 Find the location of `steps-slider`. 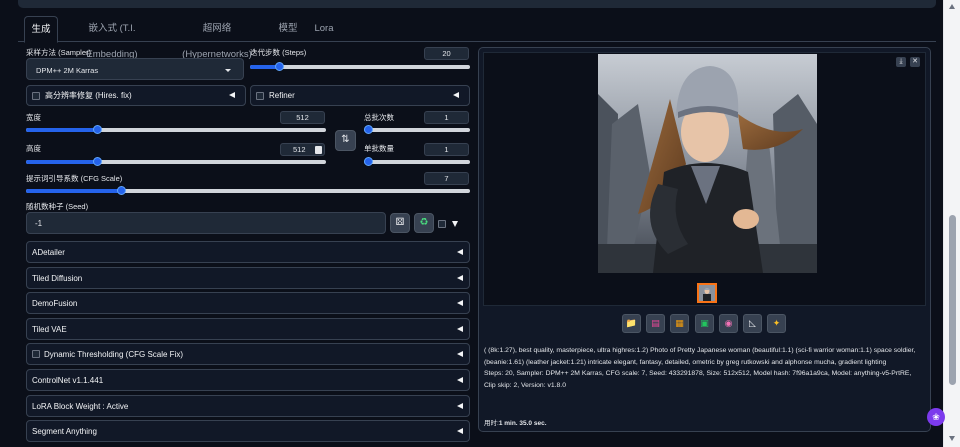

steps-slider is located at coordinates (360, 67).